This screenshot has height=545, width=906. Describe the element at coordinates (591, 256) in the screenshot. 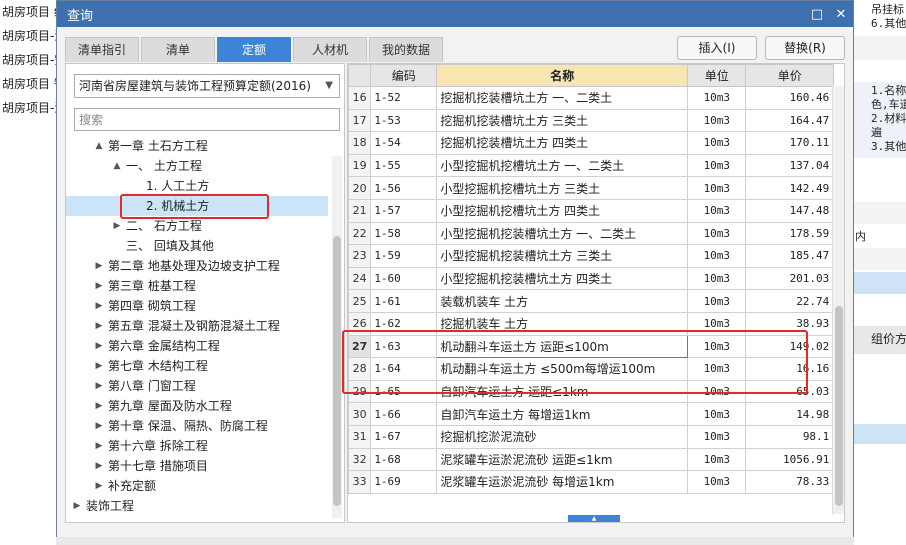

I see `table-row: 23 1-59 小型挖掘机挖装槽坑土方 三类土 10m3 185.47` at that location.